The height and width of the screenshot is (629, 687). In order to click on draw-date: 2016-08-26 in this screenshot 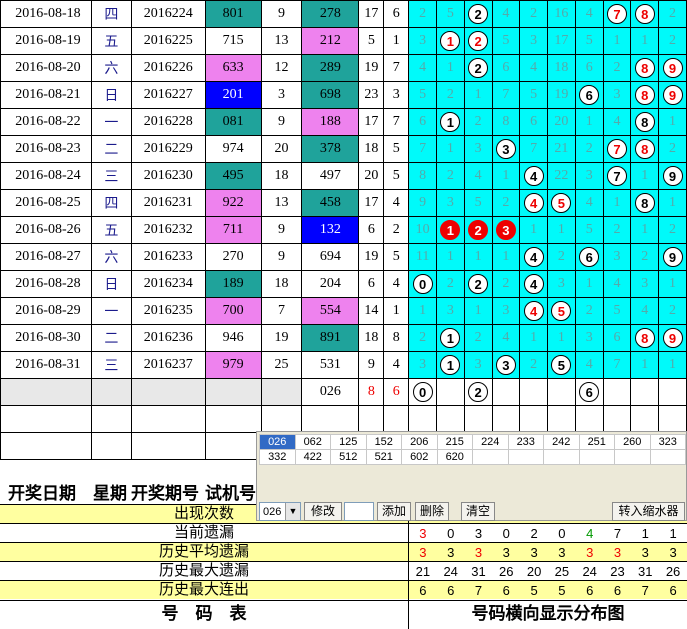, I will do `click(46, 230)`.